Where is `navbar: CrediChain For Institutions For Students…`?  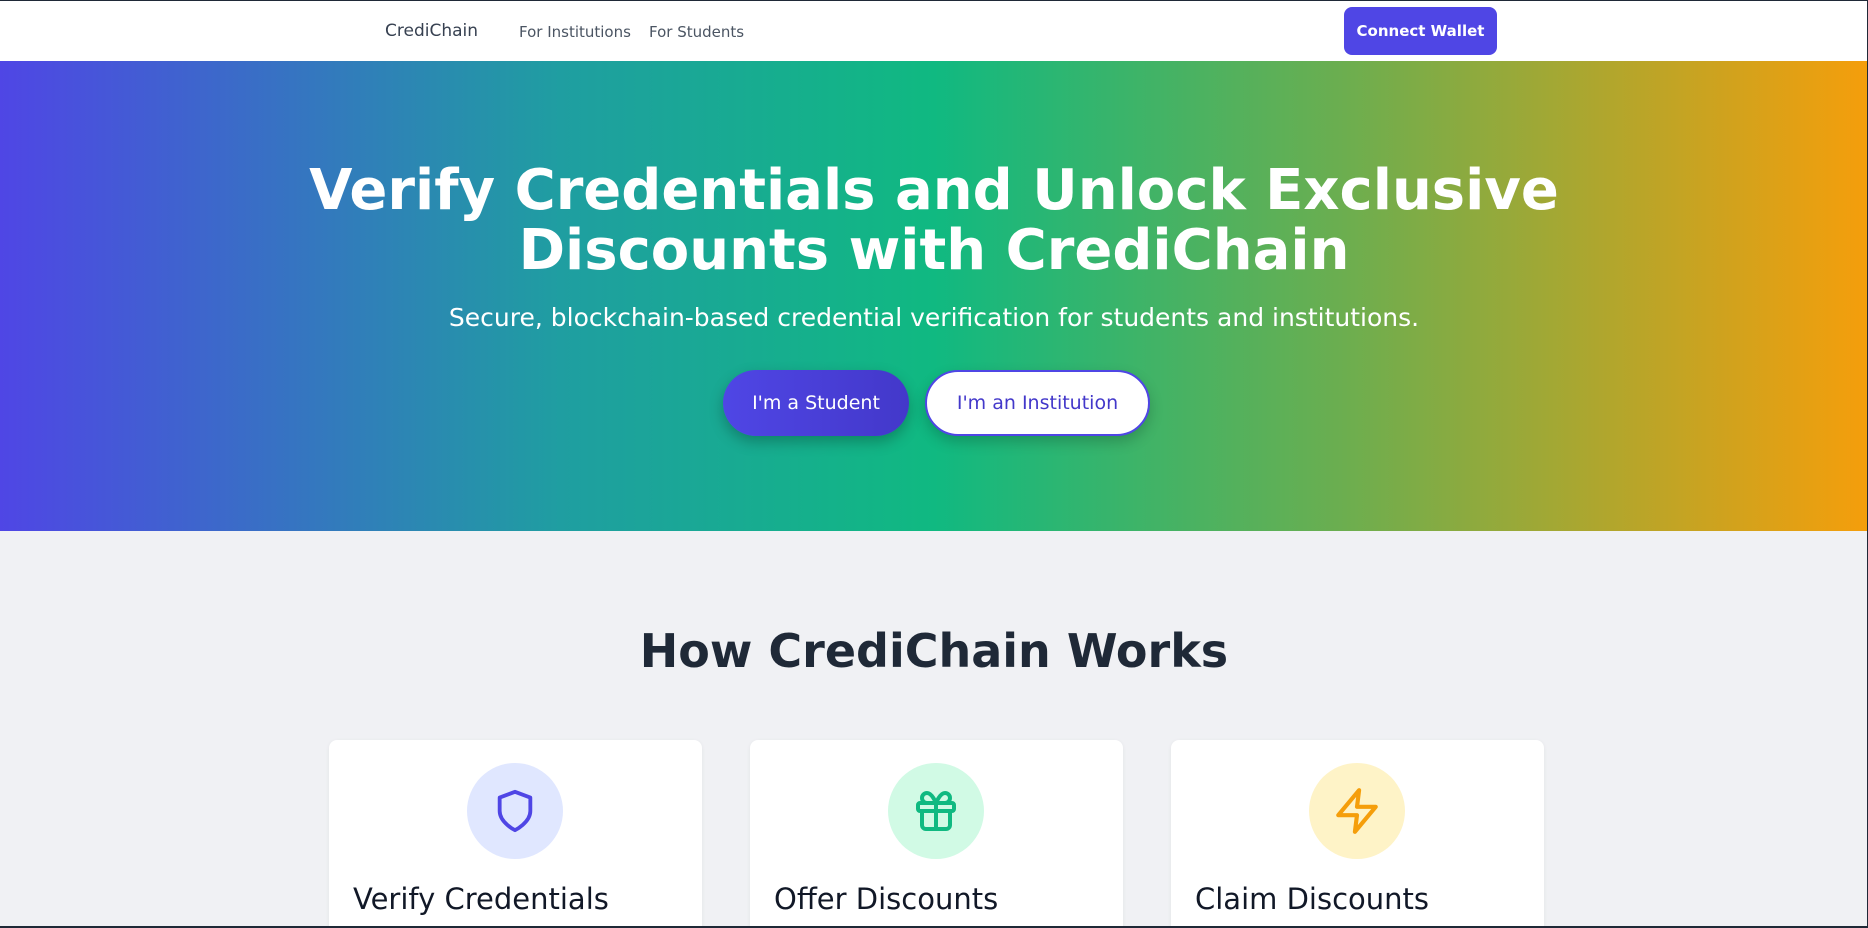 navbar: CrediChain For Institutions For Students… is located at coordinates (934, 31).